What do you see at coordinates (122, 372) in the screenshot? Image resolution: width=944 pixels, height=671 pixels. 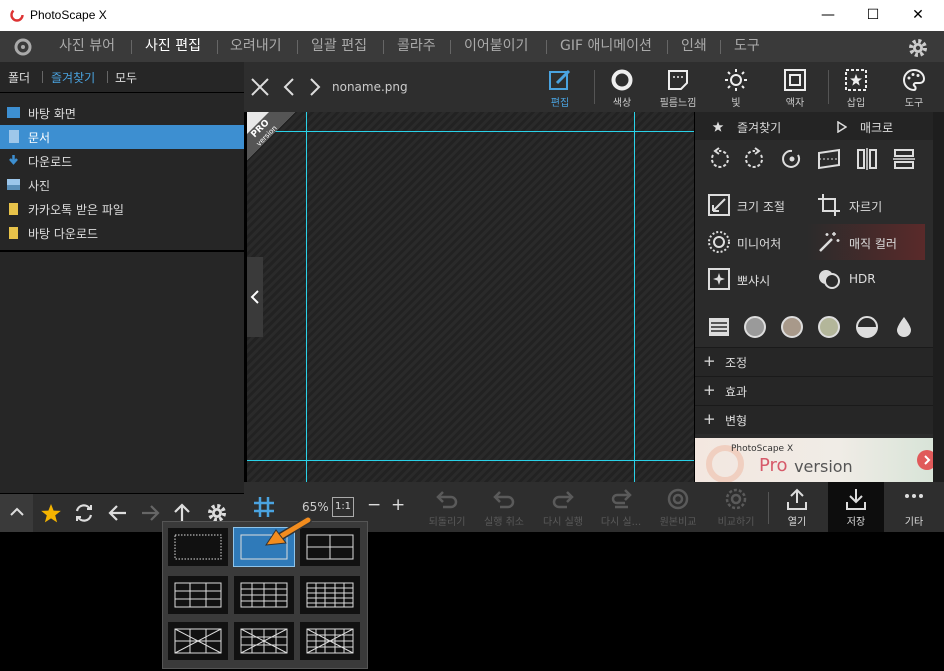 I see `file-list` at bounding box center [122, 372].